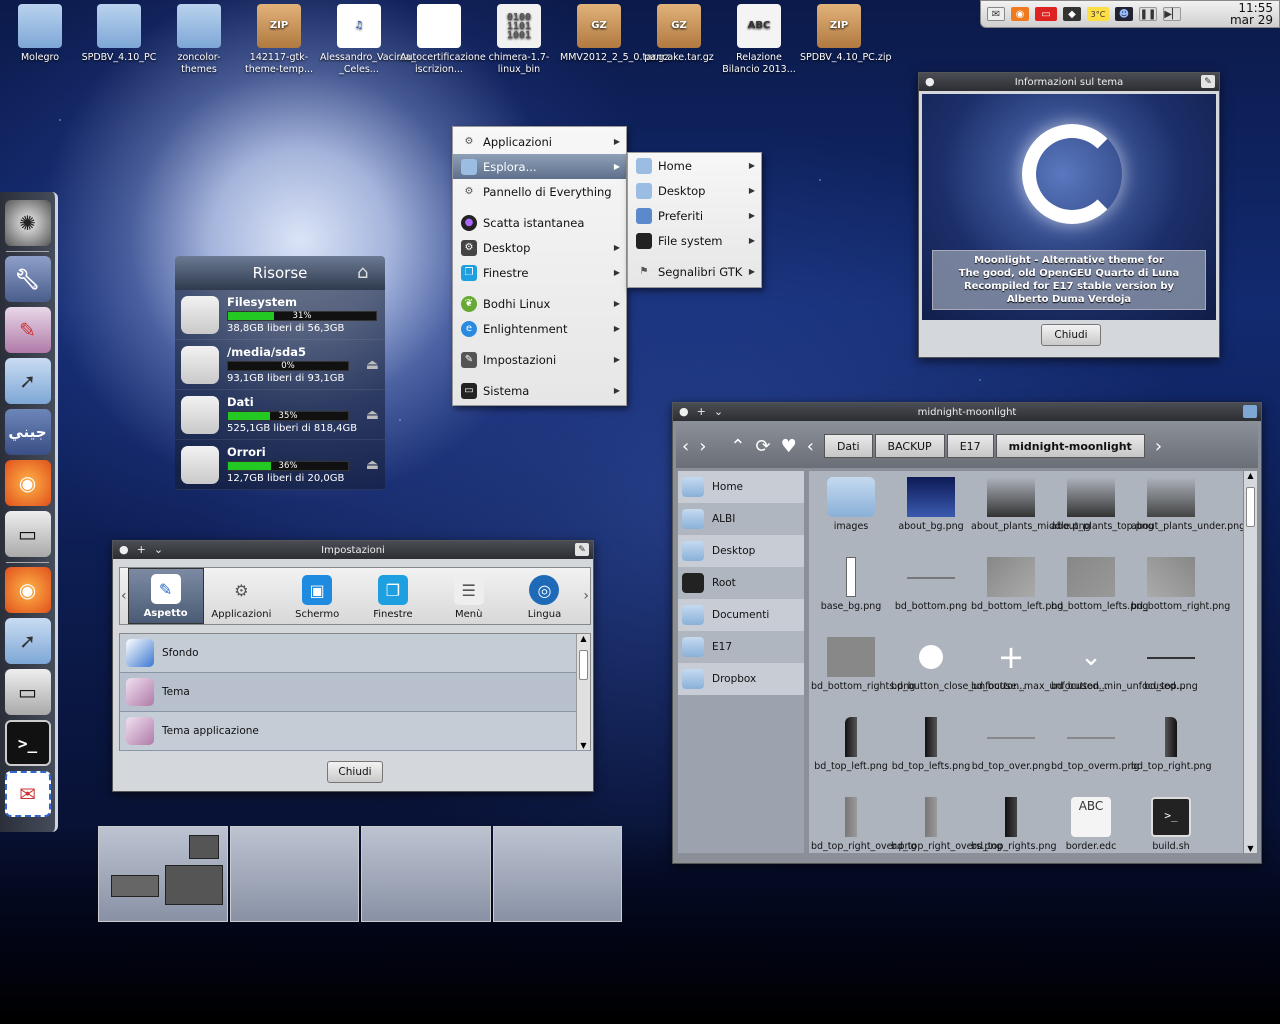  Describe the element at coordinates (27, 641) in the screenshot. I see `file-manager-icon: ➚` at that location.